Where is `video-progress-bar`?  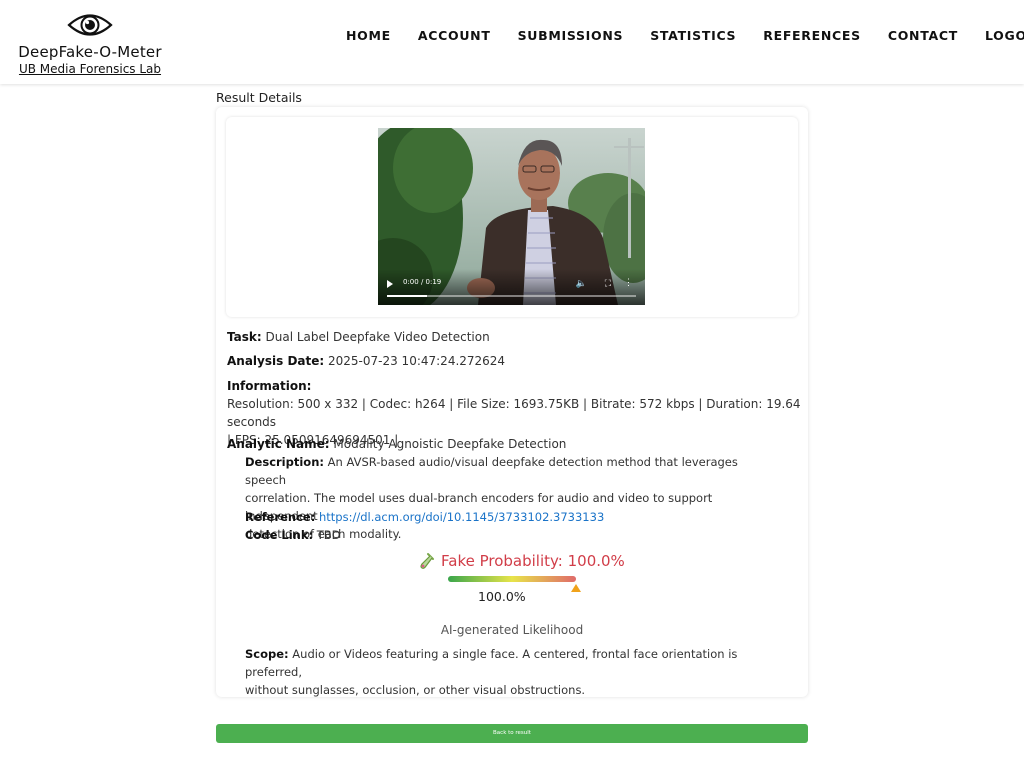 video-progress-bar is located at coordinates (511, 296).